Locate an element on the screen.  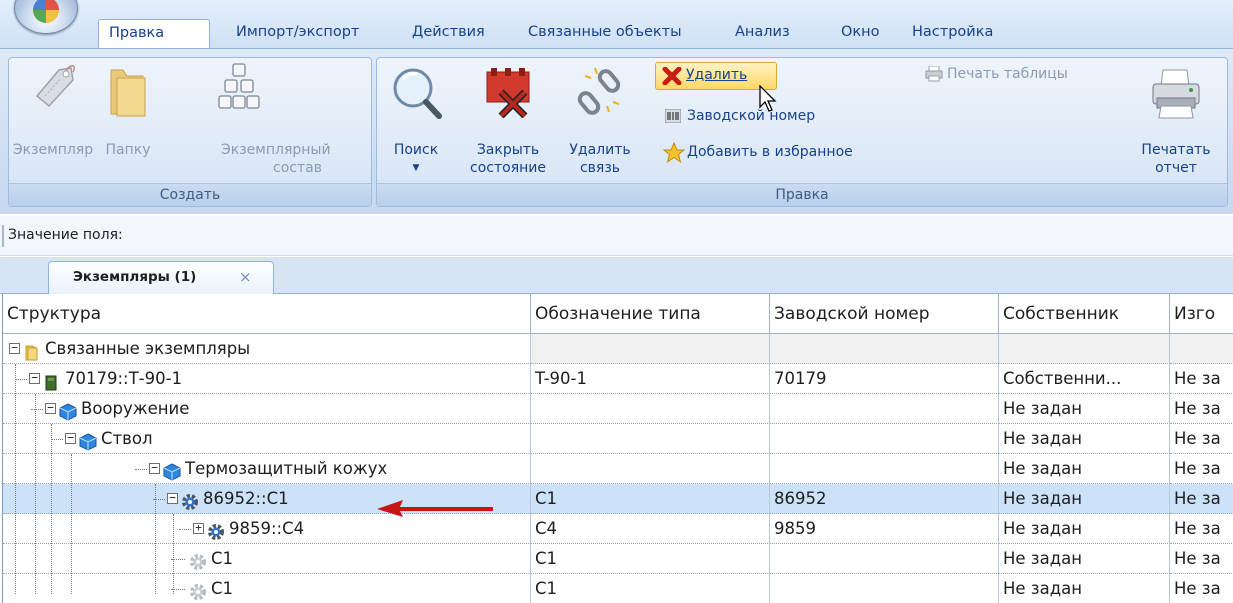
delete-label: Удалить is located at coordinates (717, 75).